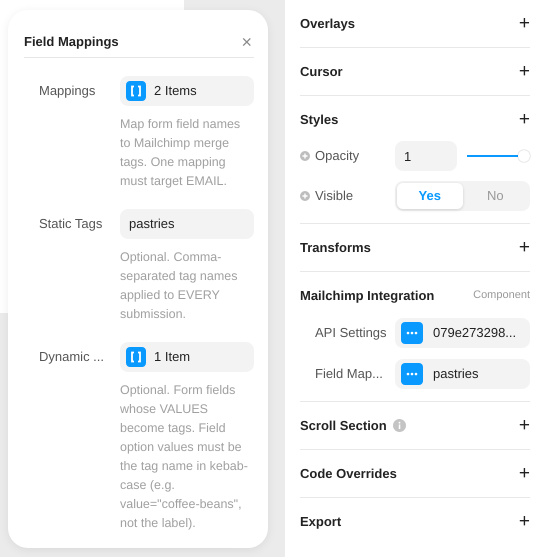 Image resolution: width=538 pixels, height=557 pixels. What do you see at coordinates (335, 247) in the screenshot?
I see `section-title: Transforms` at bounding box center [335, 247].